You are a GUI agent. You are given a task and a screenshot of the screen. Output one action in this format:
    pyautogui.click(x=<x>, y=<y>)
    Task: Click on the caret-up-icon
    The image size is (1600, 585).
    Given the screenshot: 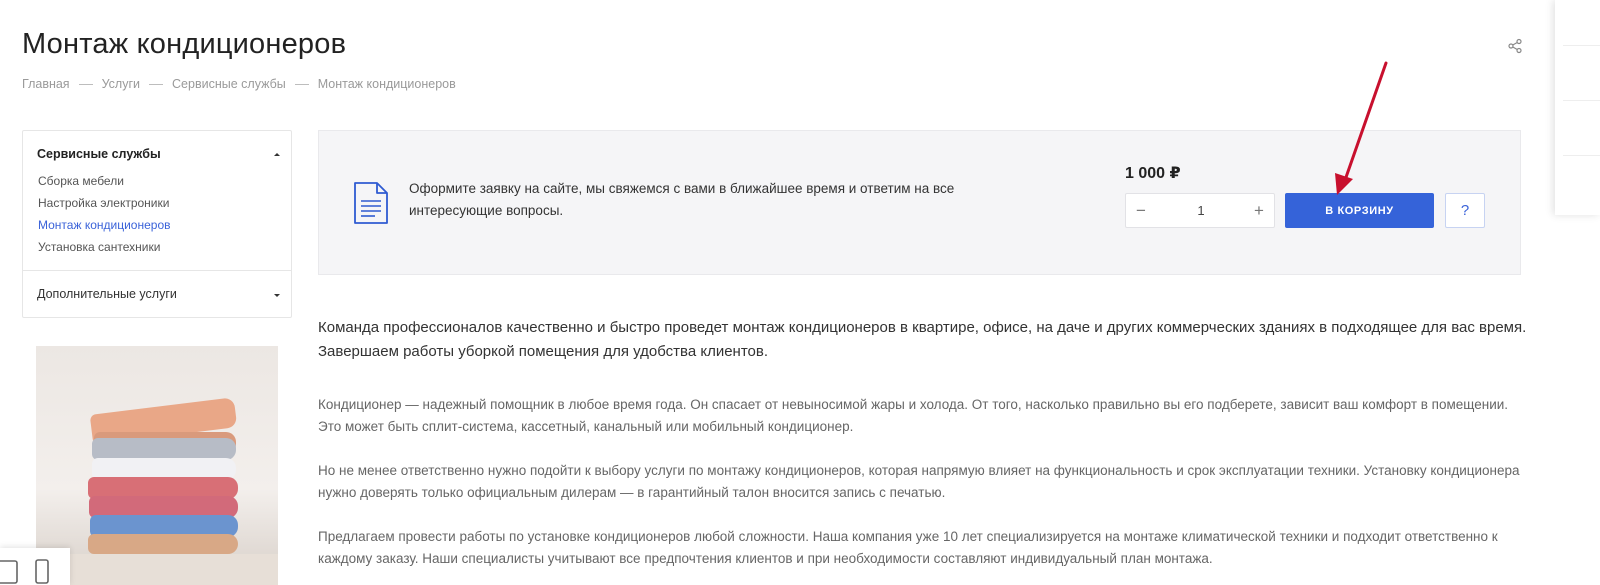 What is the action you would take?
    pyautogui.click(x=277, y=154)
    